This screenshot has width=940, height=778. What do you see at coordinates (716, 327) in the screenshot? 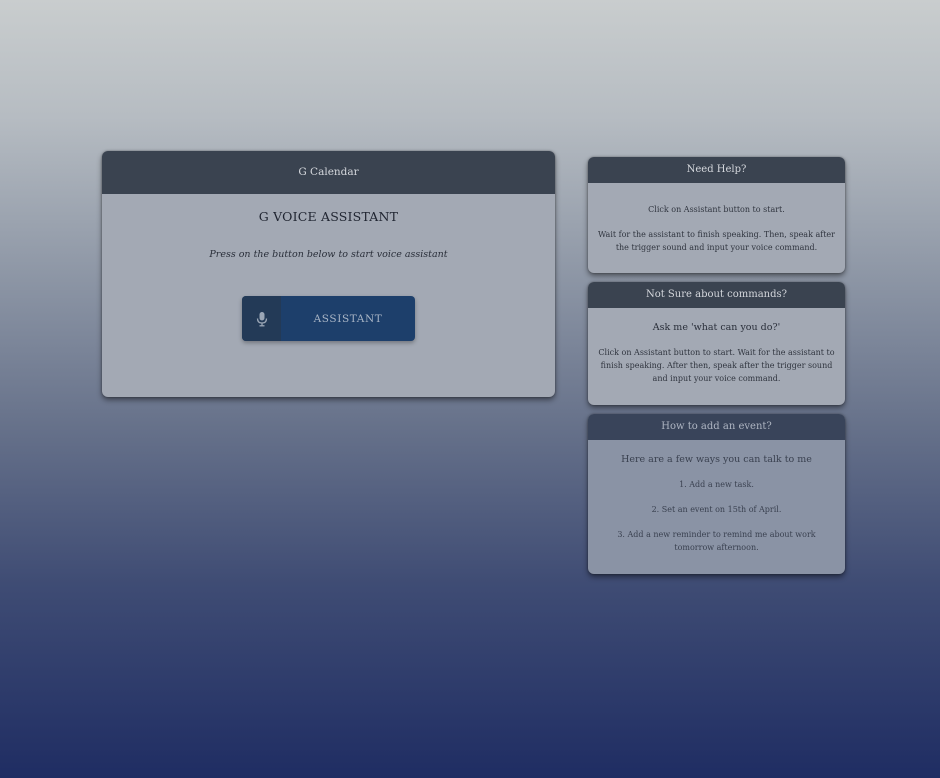
I see `help-lead: Ask me 'what can you do?'` at bounding box center [716, 327].